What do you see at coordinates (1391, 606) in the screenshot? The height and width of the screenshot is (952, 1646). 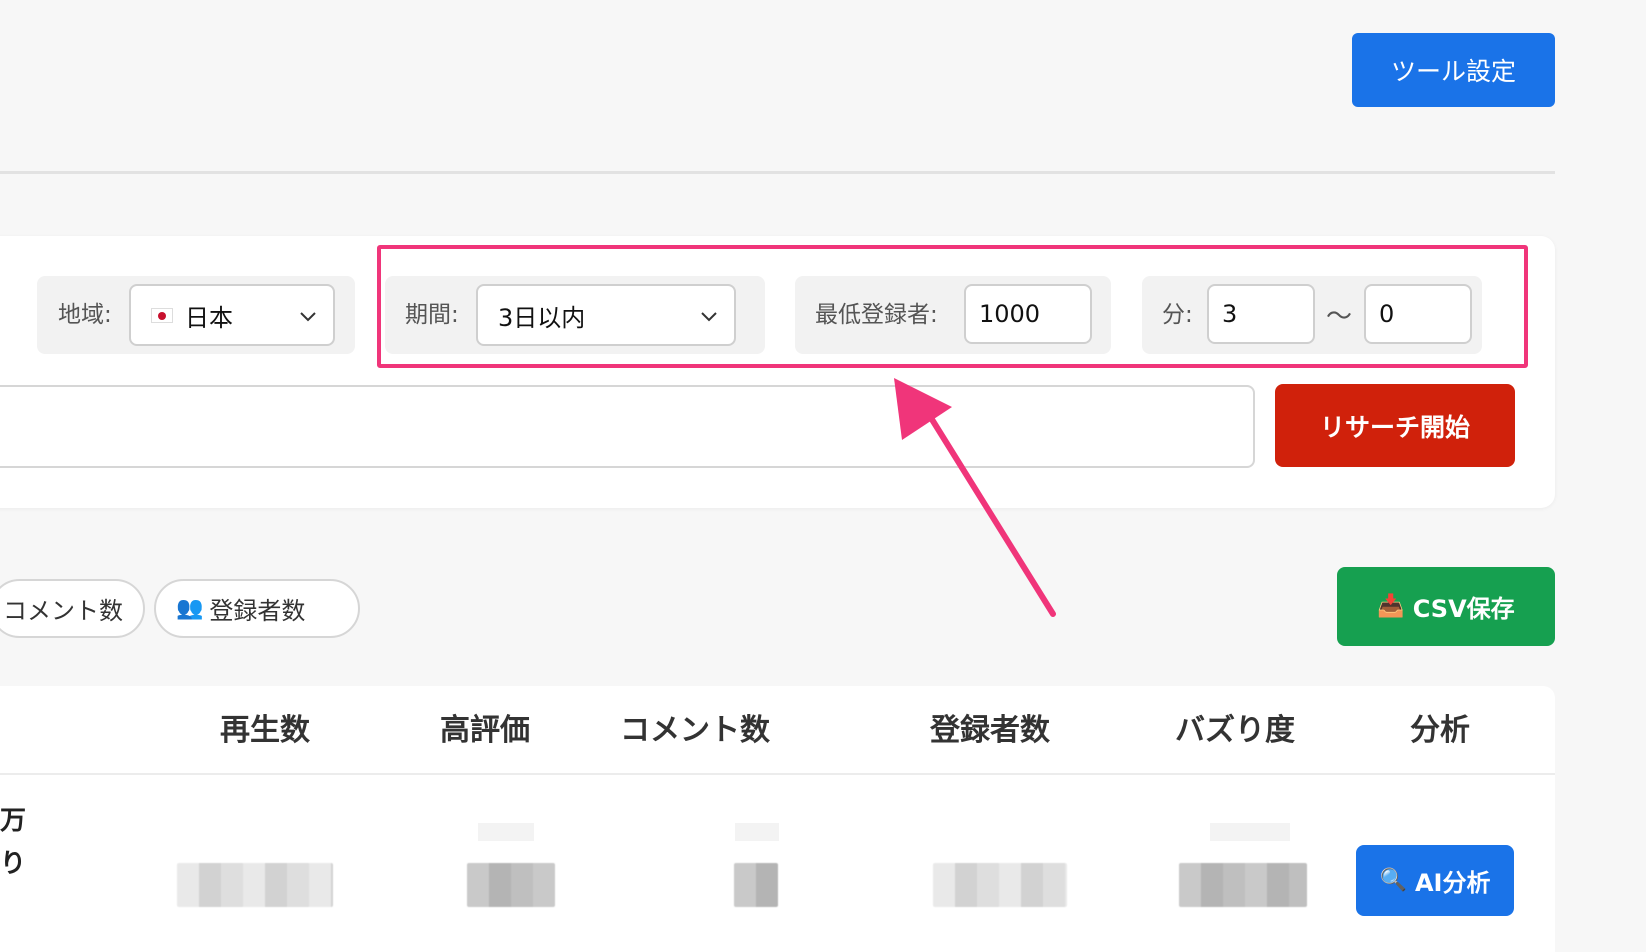 I see `inbox-tray-icon: 📥` at bounding box center [1391, 606].